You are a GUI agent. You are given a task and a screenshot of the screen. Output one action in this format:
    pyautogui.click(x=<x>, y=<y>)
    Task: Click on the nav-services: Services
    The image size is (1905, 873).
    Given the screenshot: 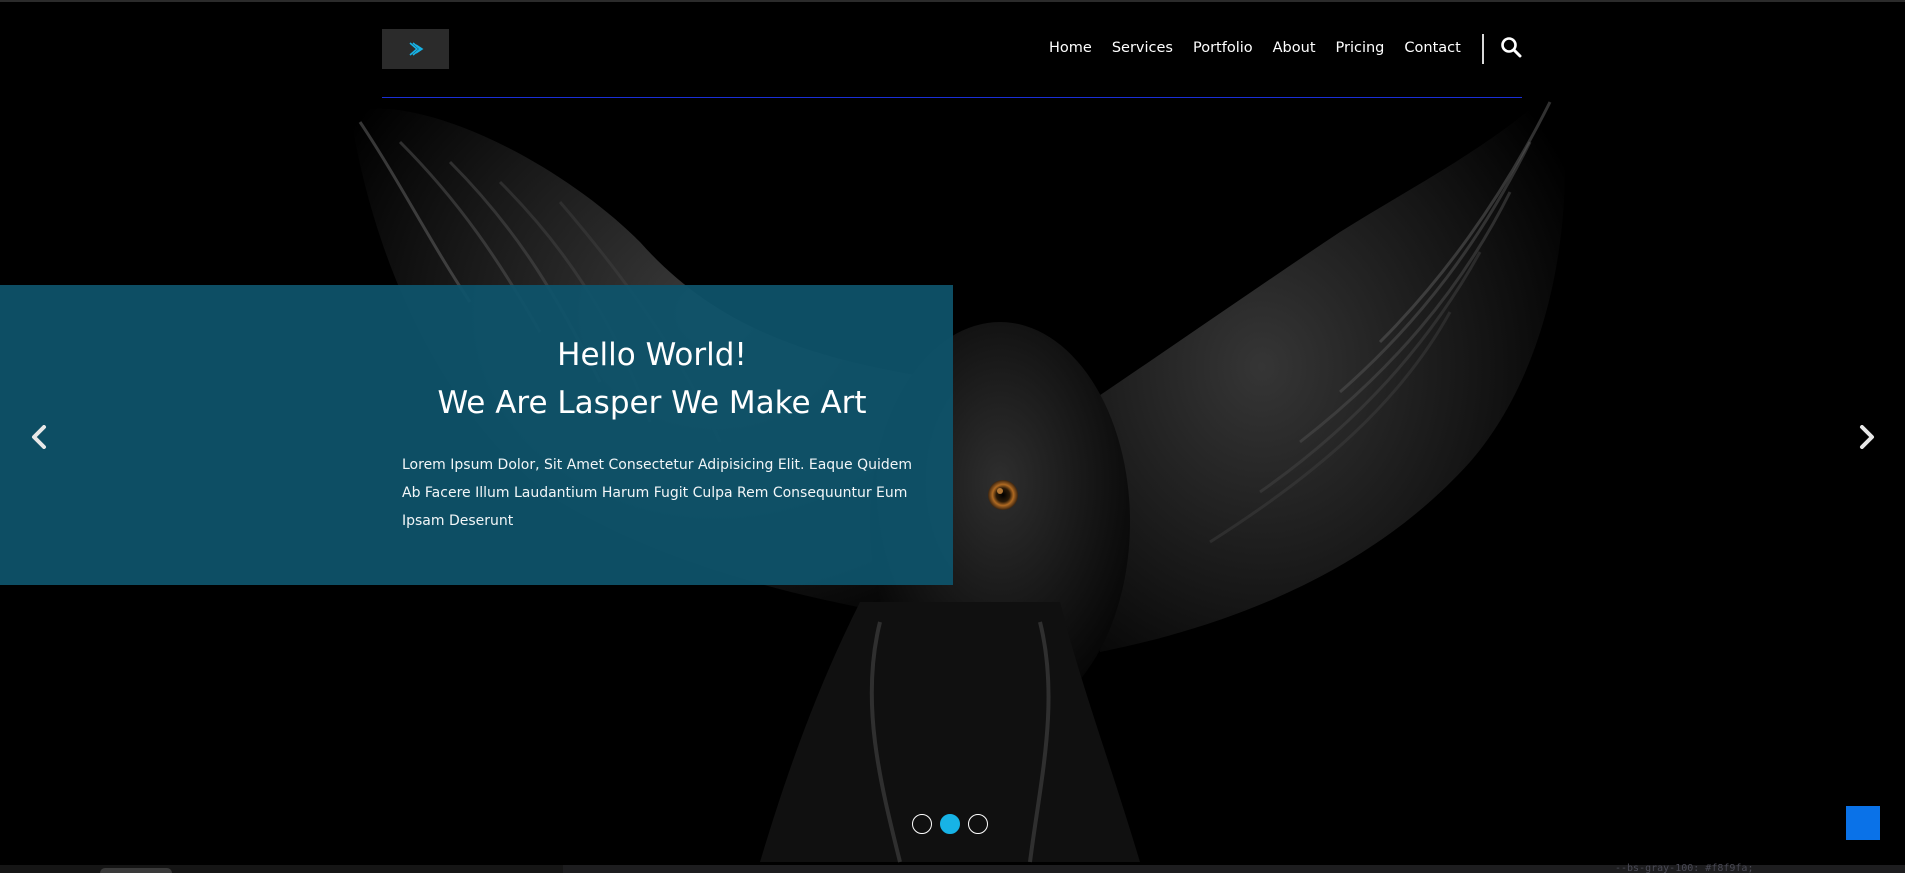 What is the action you would take?
    pyautogui.click(x=1142, y=48)
    